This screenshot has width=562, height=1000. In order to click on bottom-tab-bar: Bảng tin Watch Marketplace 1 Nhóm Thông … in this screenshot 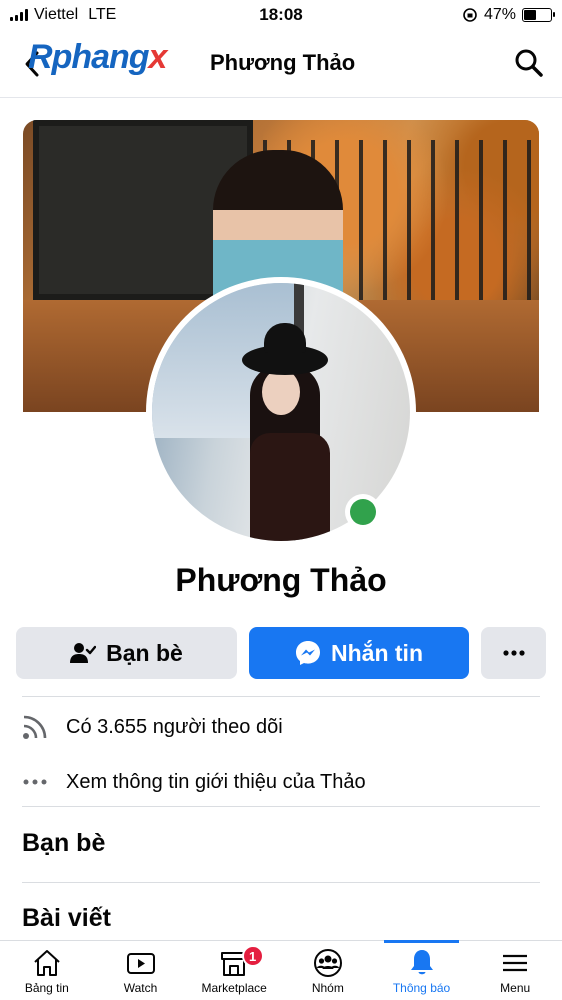, I will do `click(281, 970)`.